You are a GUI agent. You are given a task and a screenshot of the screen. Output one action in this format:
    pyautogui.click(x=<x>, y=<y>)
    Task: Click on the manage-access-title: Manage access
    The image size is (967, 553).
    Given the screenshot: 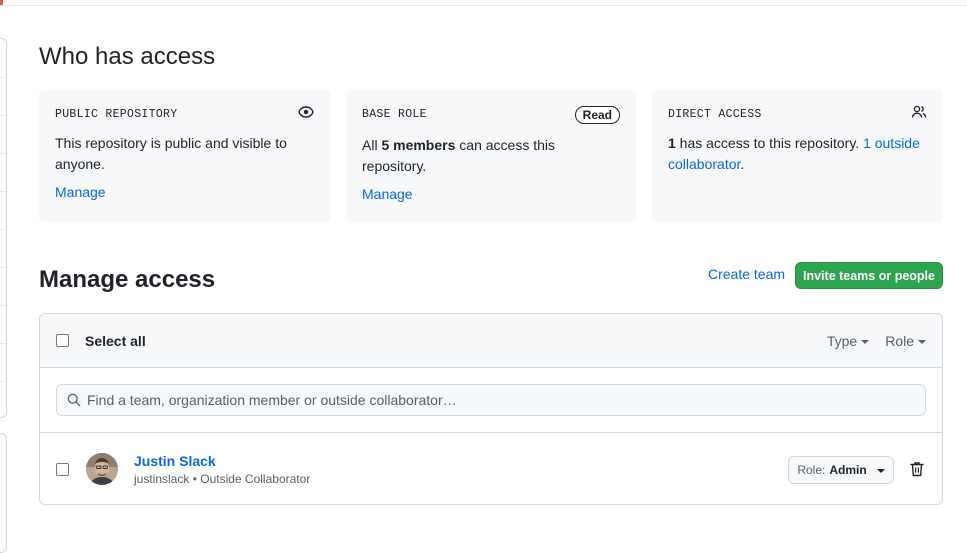 What is the action you would take?
    pyautogui.click(x=127, y=279)
    